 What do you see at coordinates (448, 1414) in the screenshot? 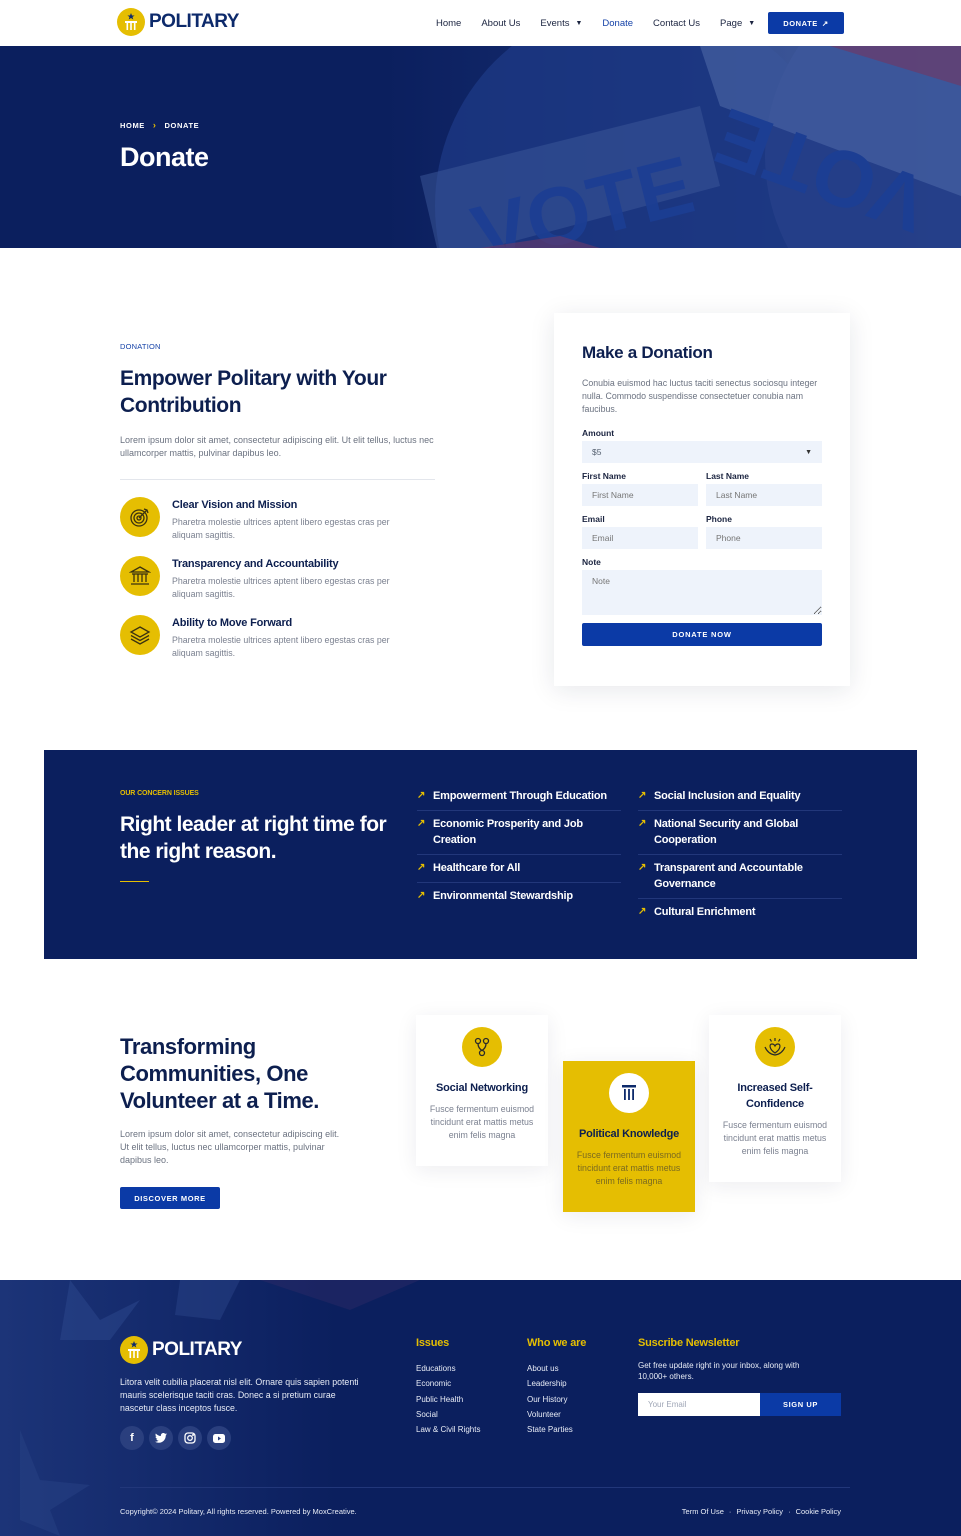
I see `footer-link: Social` at bounding box center [448, 1414].